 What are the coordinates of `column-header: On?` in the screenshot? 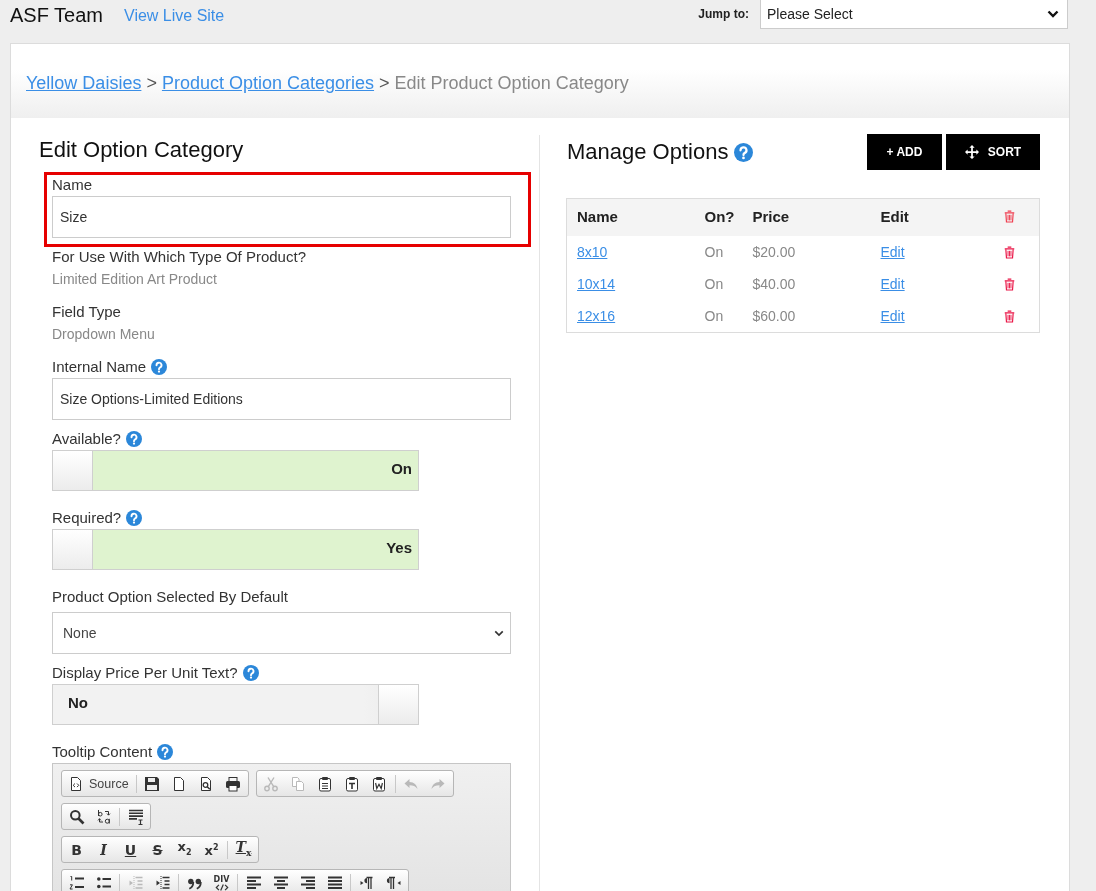 It's located at (719, 216).